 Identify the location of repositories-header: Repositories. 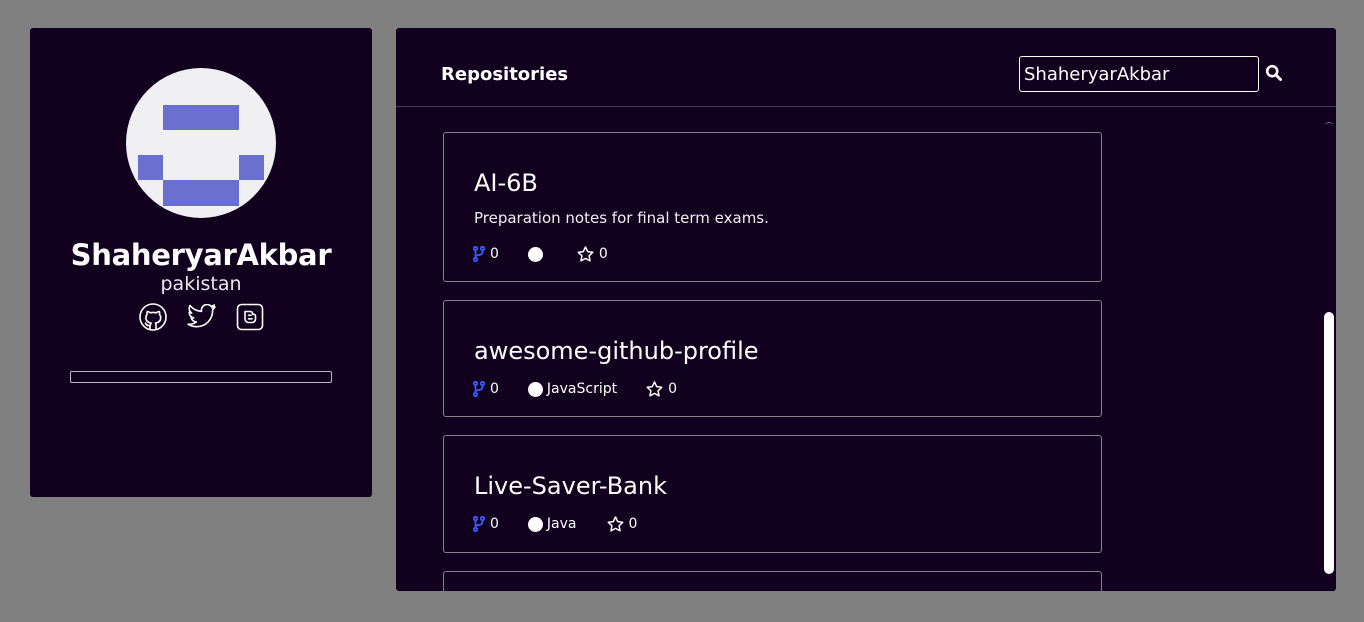
(866, 67).